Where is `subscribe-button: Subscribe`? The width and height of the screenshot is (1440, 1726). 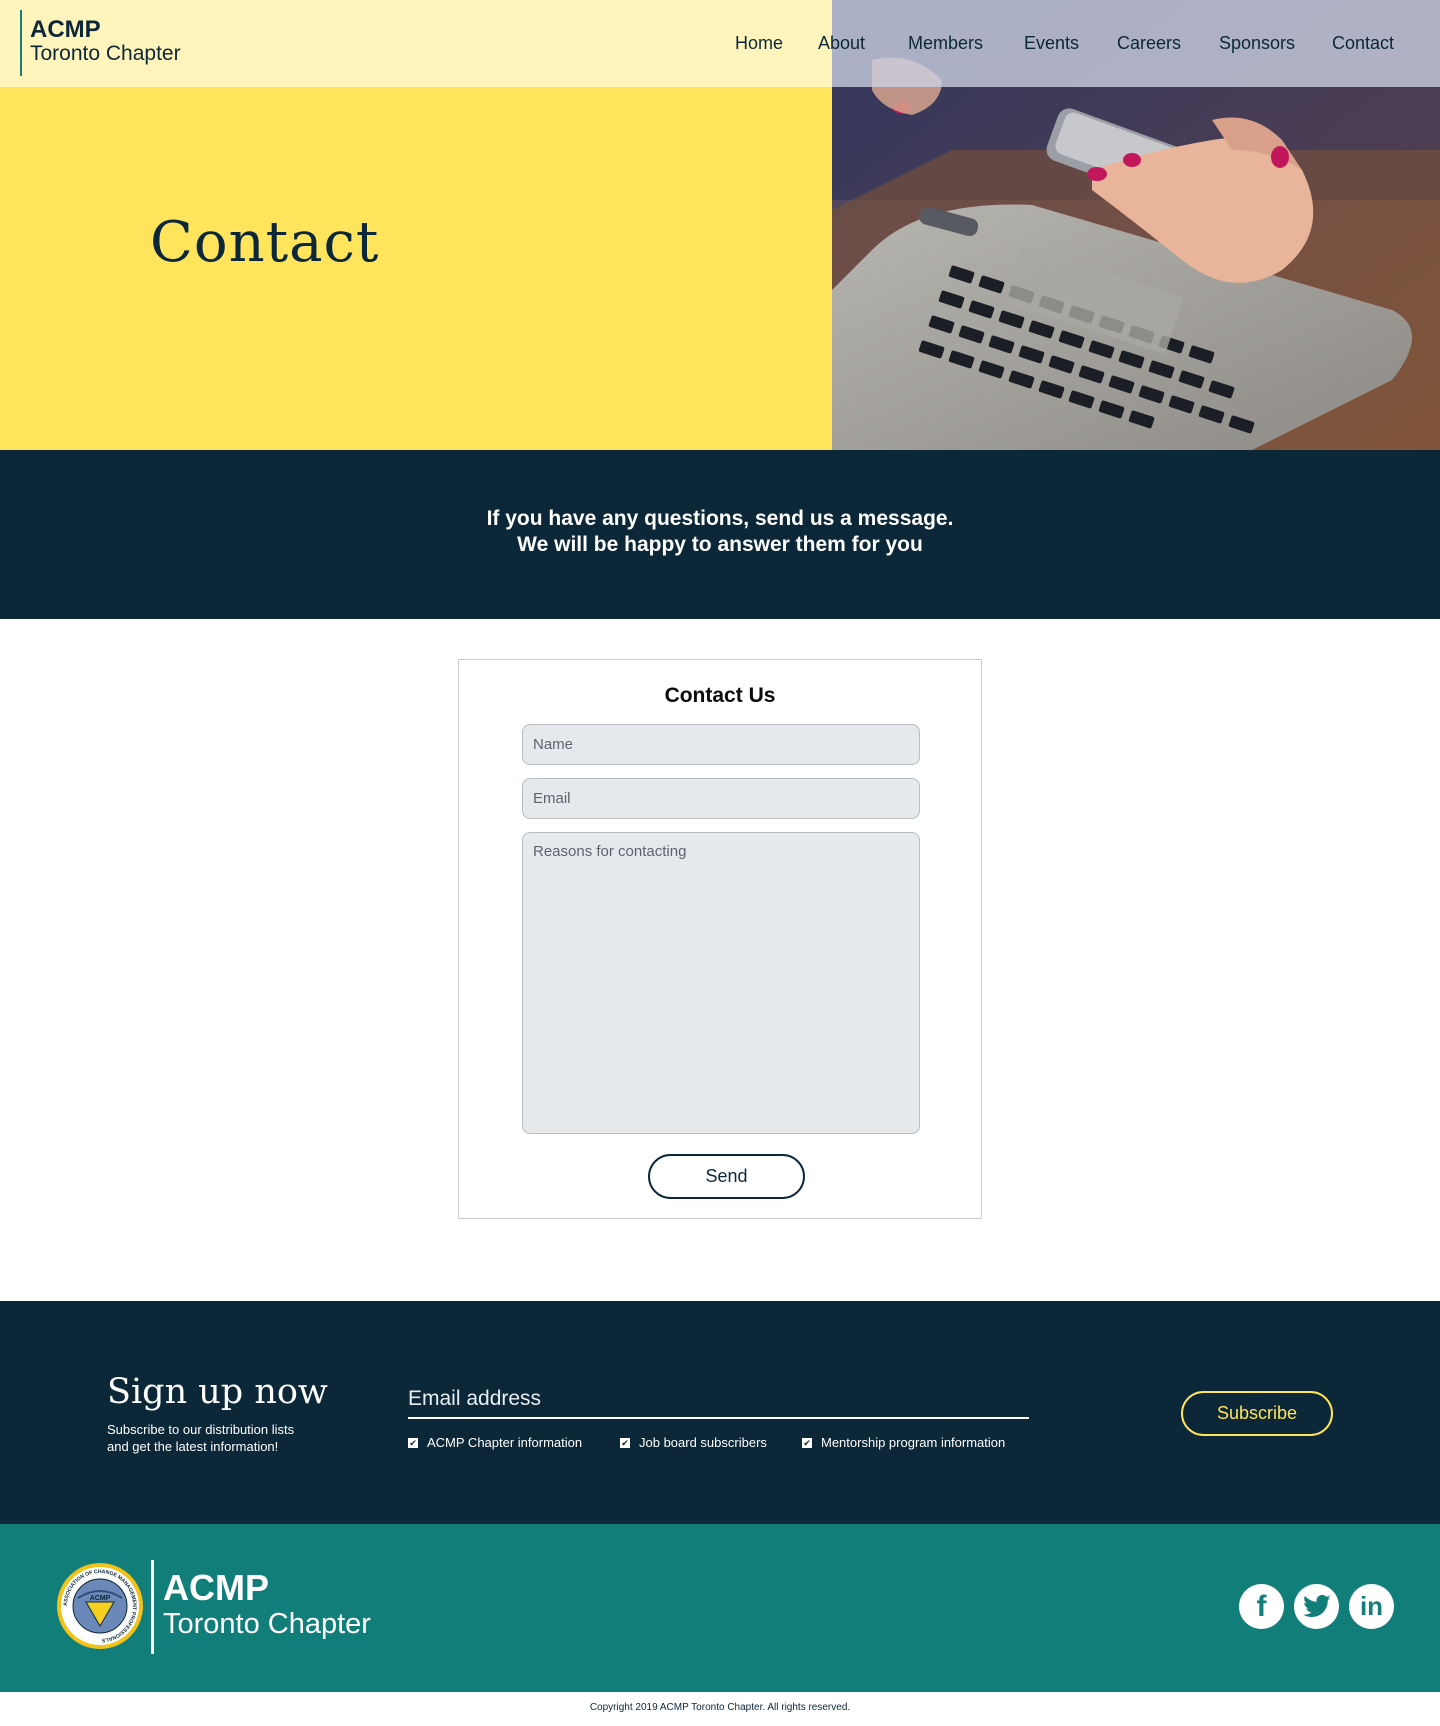 subscribe-button: Subscribe is located at coordinates (1257, 1413).